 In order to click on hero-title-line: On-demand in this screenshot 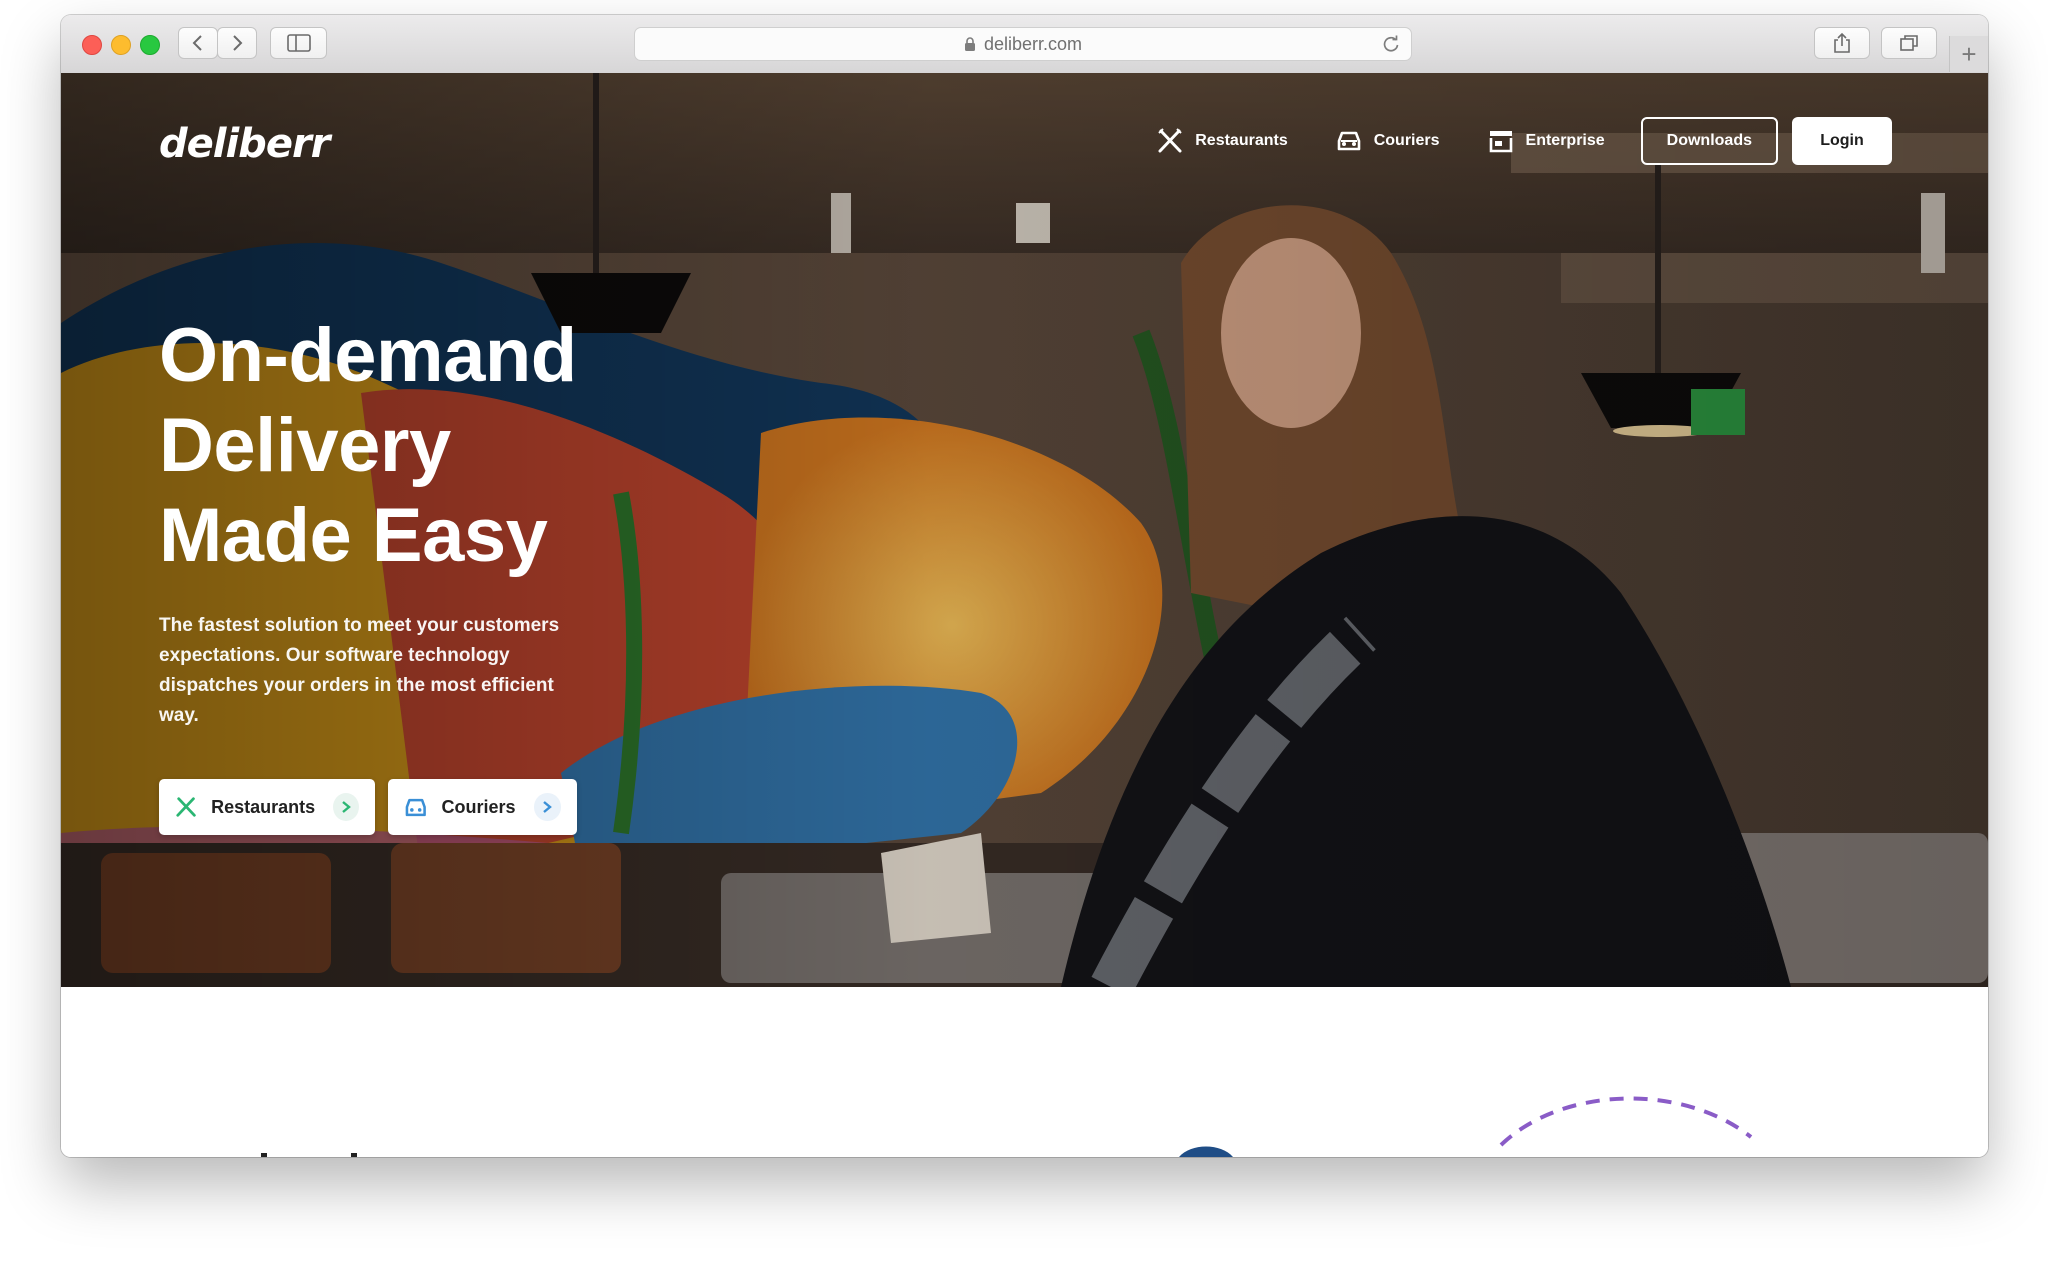, I will do `click(368, 355)`.